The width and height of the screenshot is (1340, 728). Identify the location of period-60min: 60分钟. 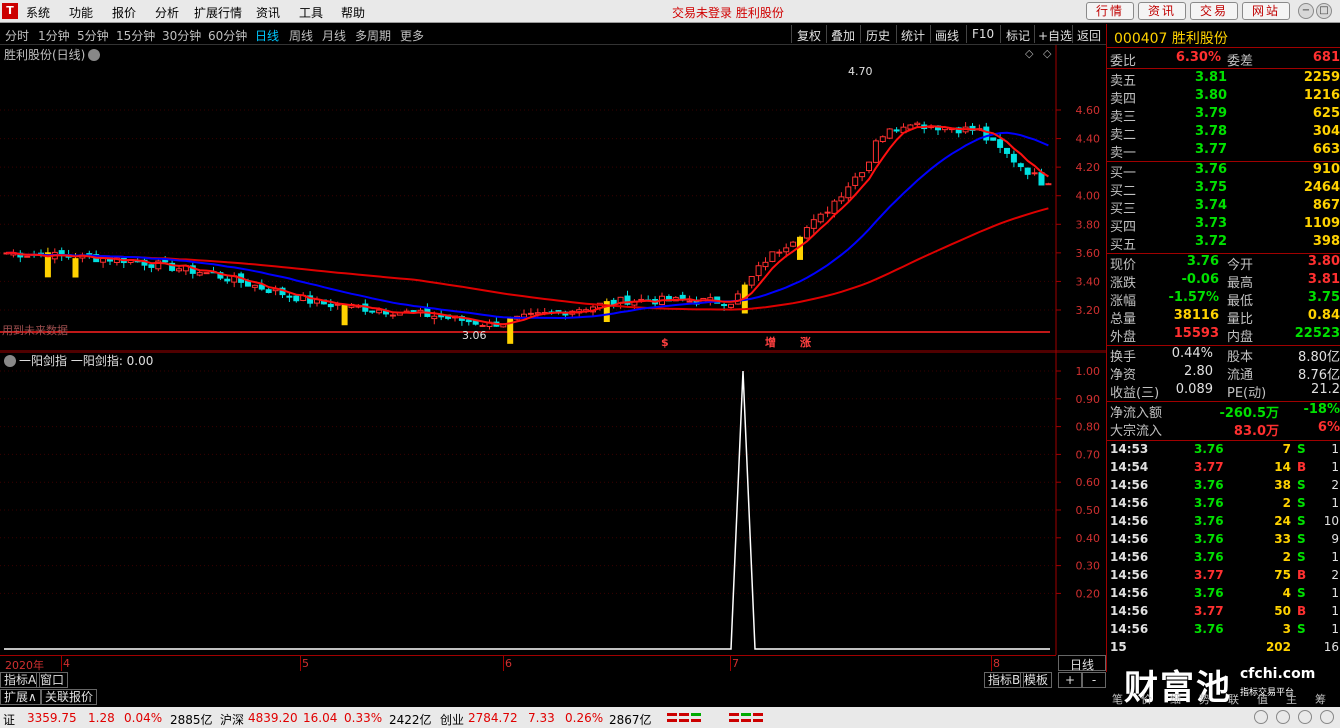
(227, 35).